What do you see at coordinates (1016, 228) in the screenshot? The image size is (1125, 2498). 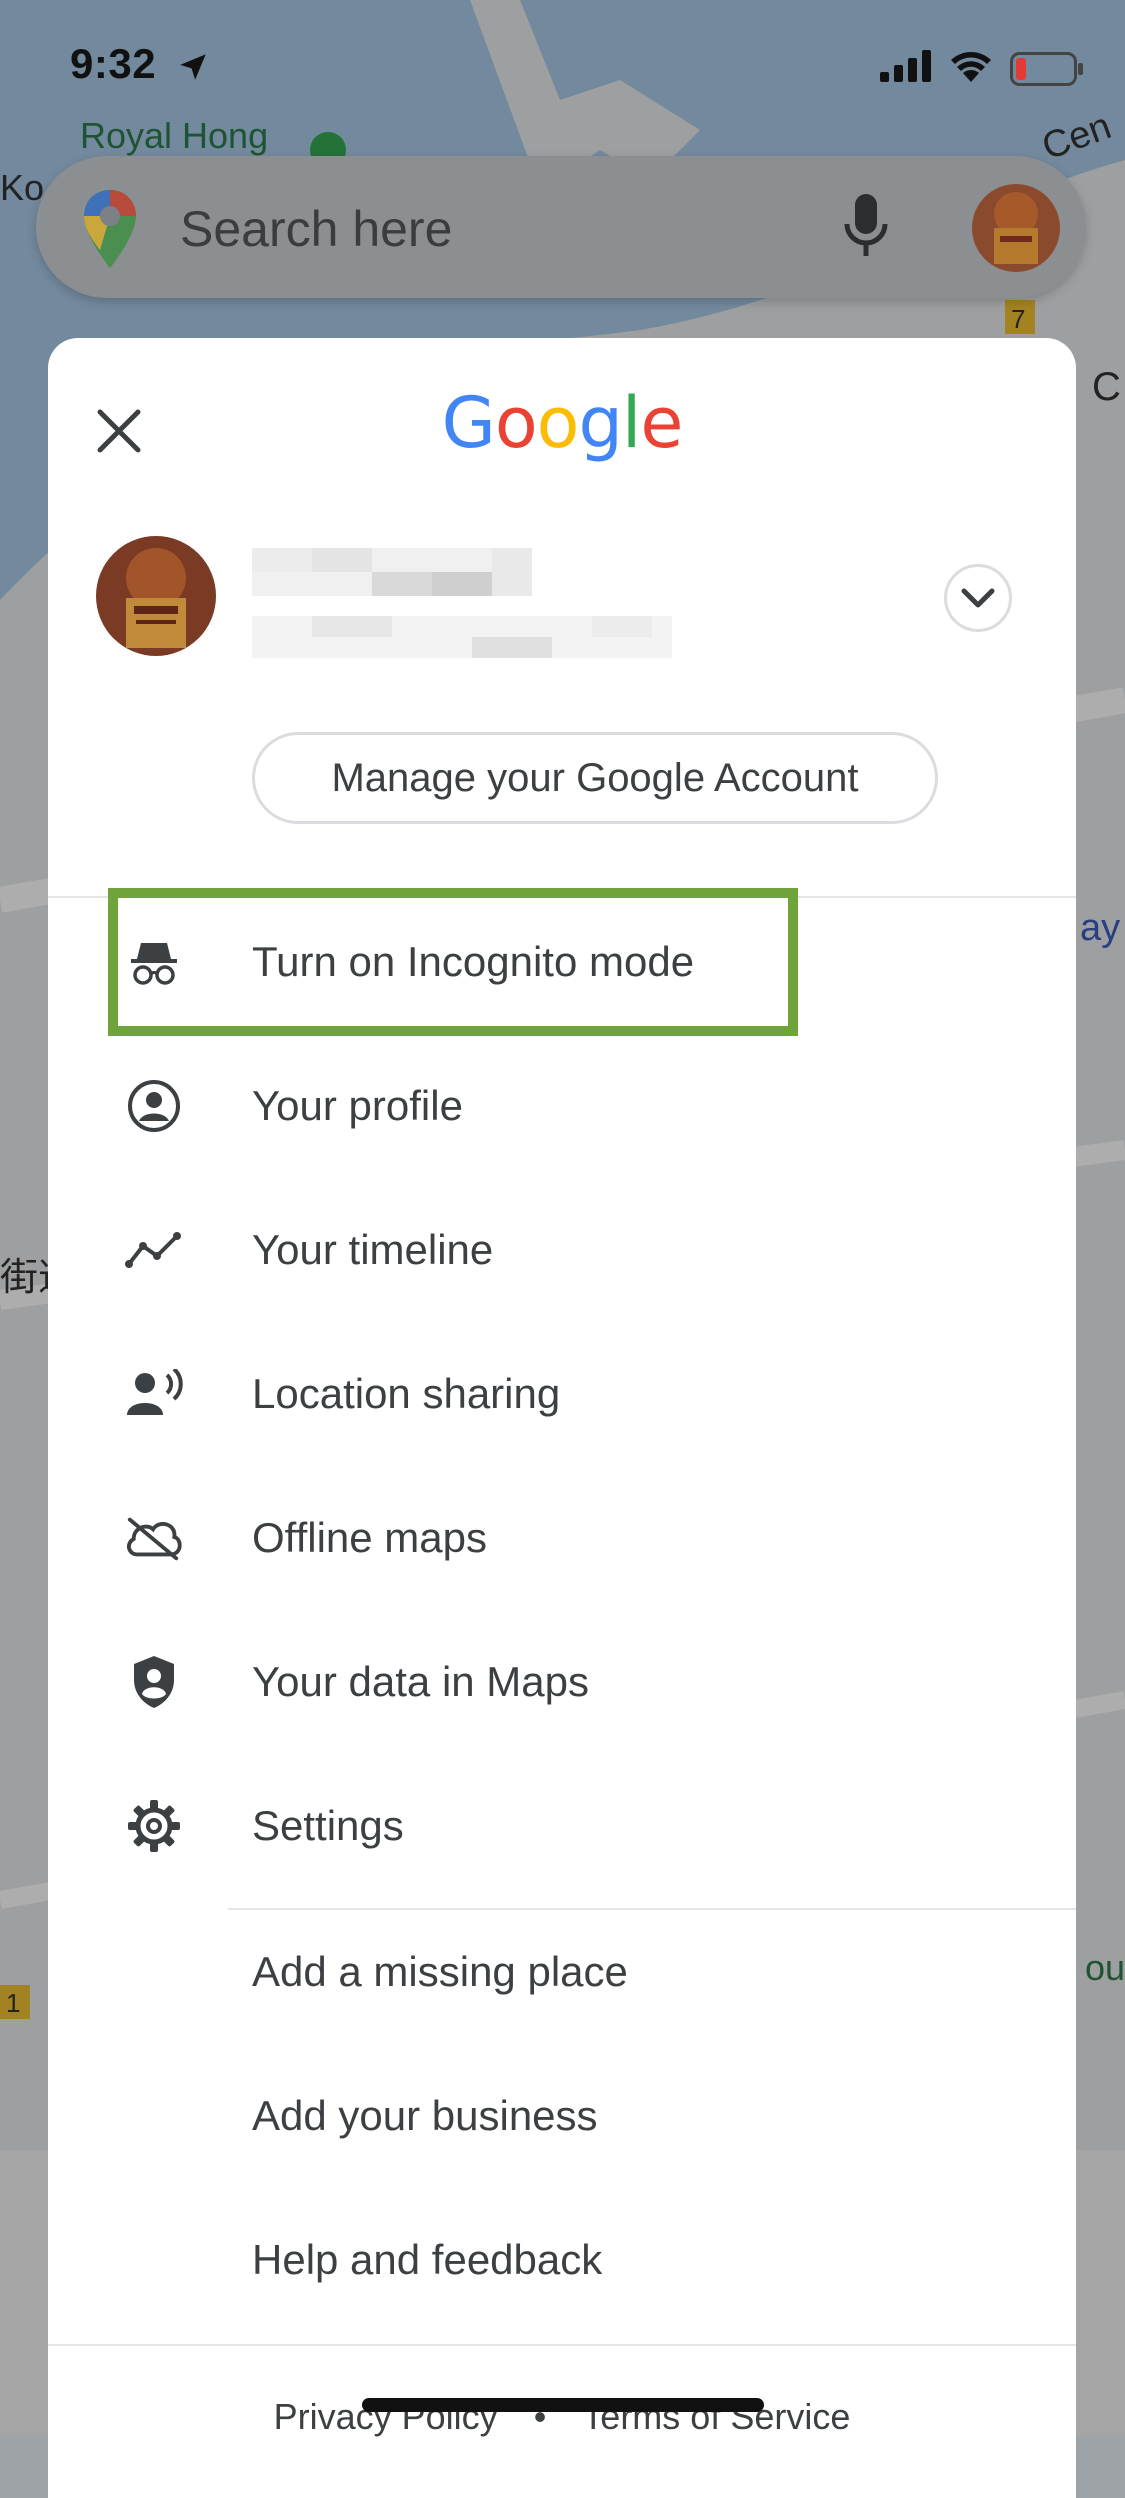 I see `account-avatar-button` at bounding box center [1016, 228].